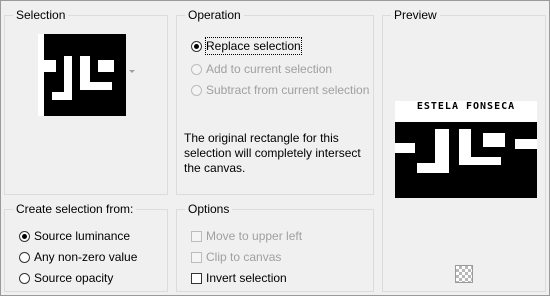  I want to click on add-to-selection-label: Add to current selection, so click(269, 69).